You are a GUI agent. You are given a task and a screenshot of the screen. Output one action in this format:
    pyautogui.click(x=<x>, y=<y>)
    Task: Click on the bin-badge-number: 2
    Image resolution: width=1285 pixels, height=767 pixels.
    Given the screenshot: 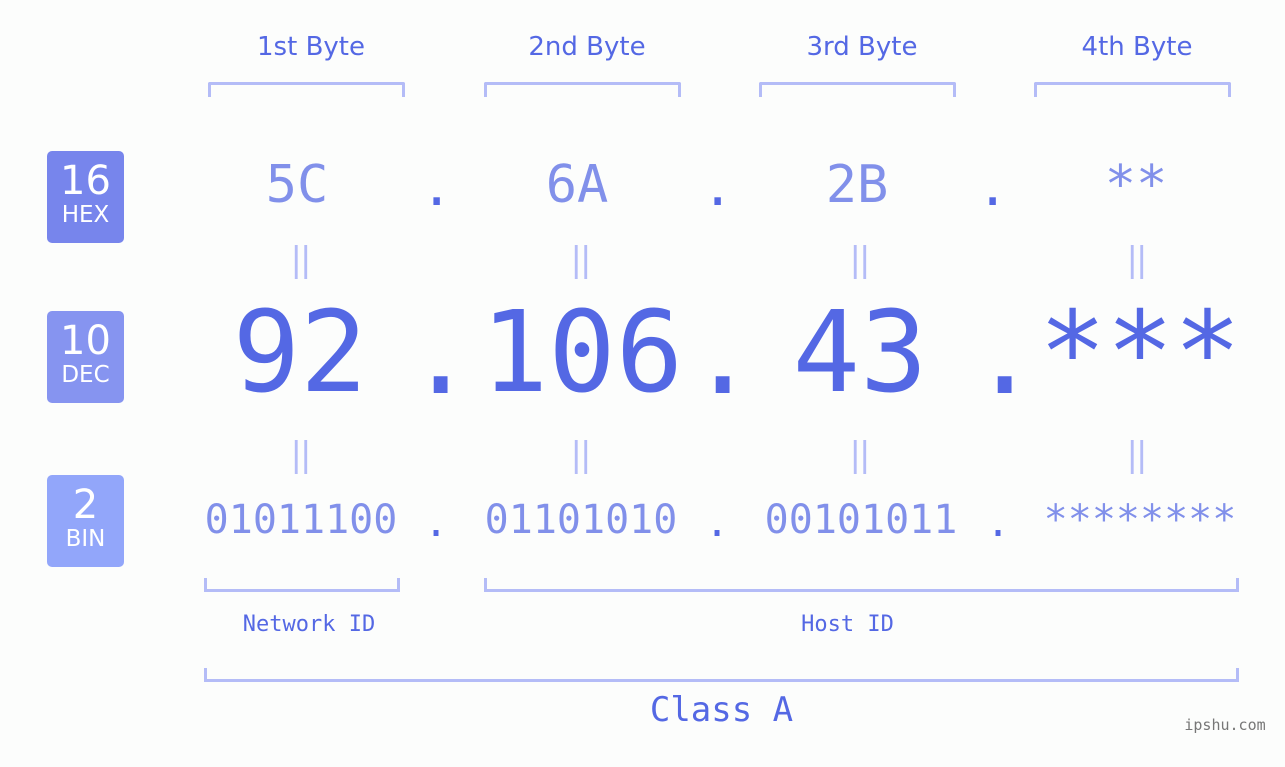 What is the action you would take?
    pyautogui.click(x=85, y=505)
    